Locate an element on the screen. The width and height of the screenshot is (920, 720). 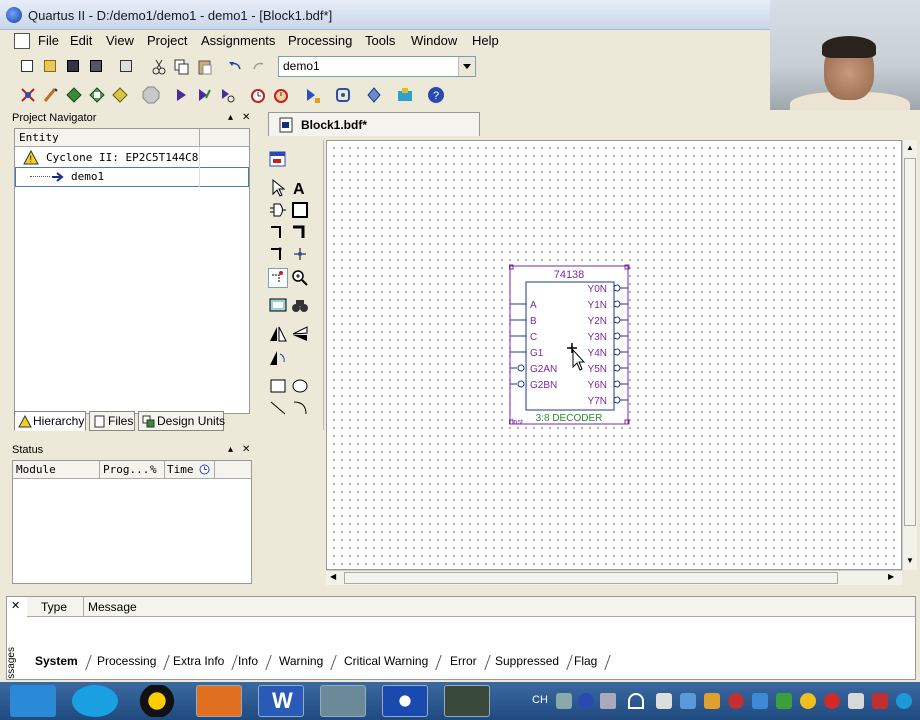
timequest-icon is located at coordinates (280, 94).